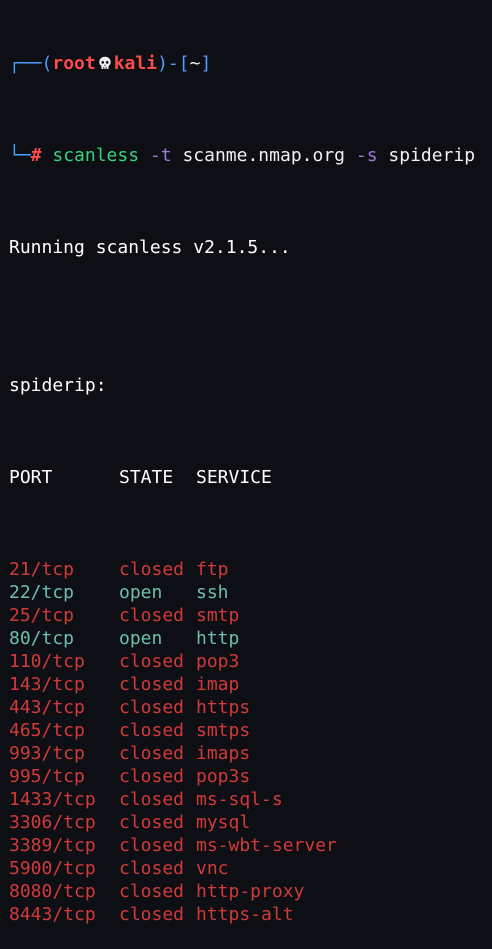 The height and width of the screenshot is (949, 492). I want to click on table-row: 21/tcp closed ftp, so click(250, 569).